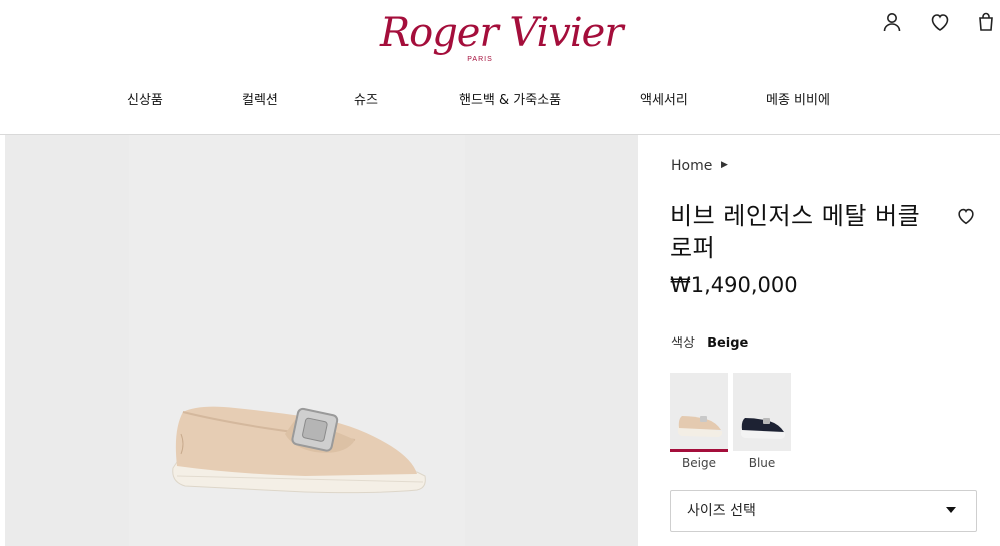 This screenshot has height=546, width=1000. I want to click on product-price: ₩1,490,000, so click(734, 285).